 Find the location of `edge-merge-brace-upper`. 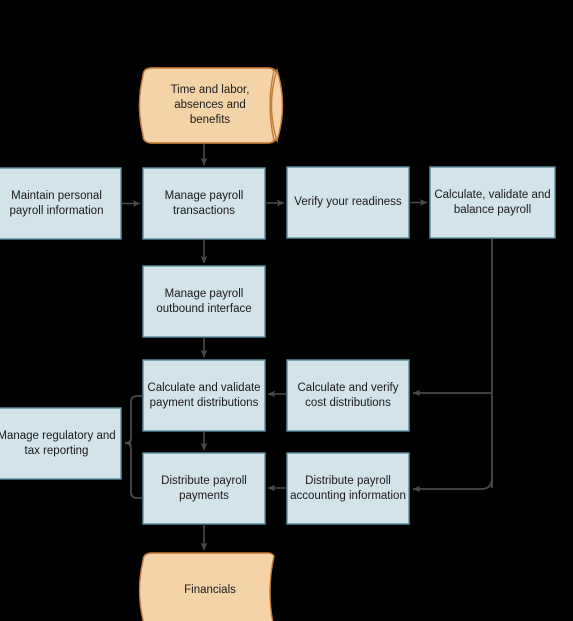

edge-merge-brace-upper is located at coordinates (134, 419).